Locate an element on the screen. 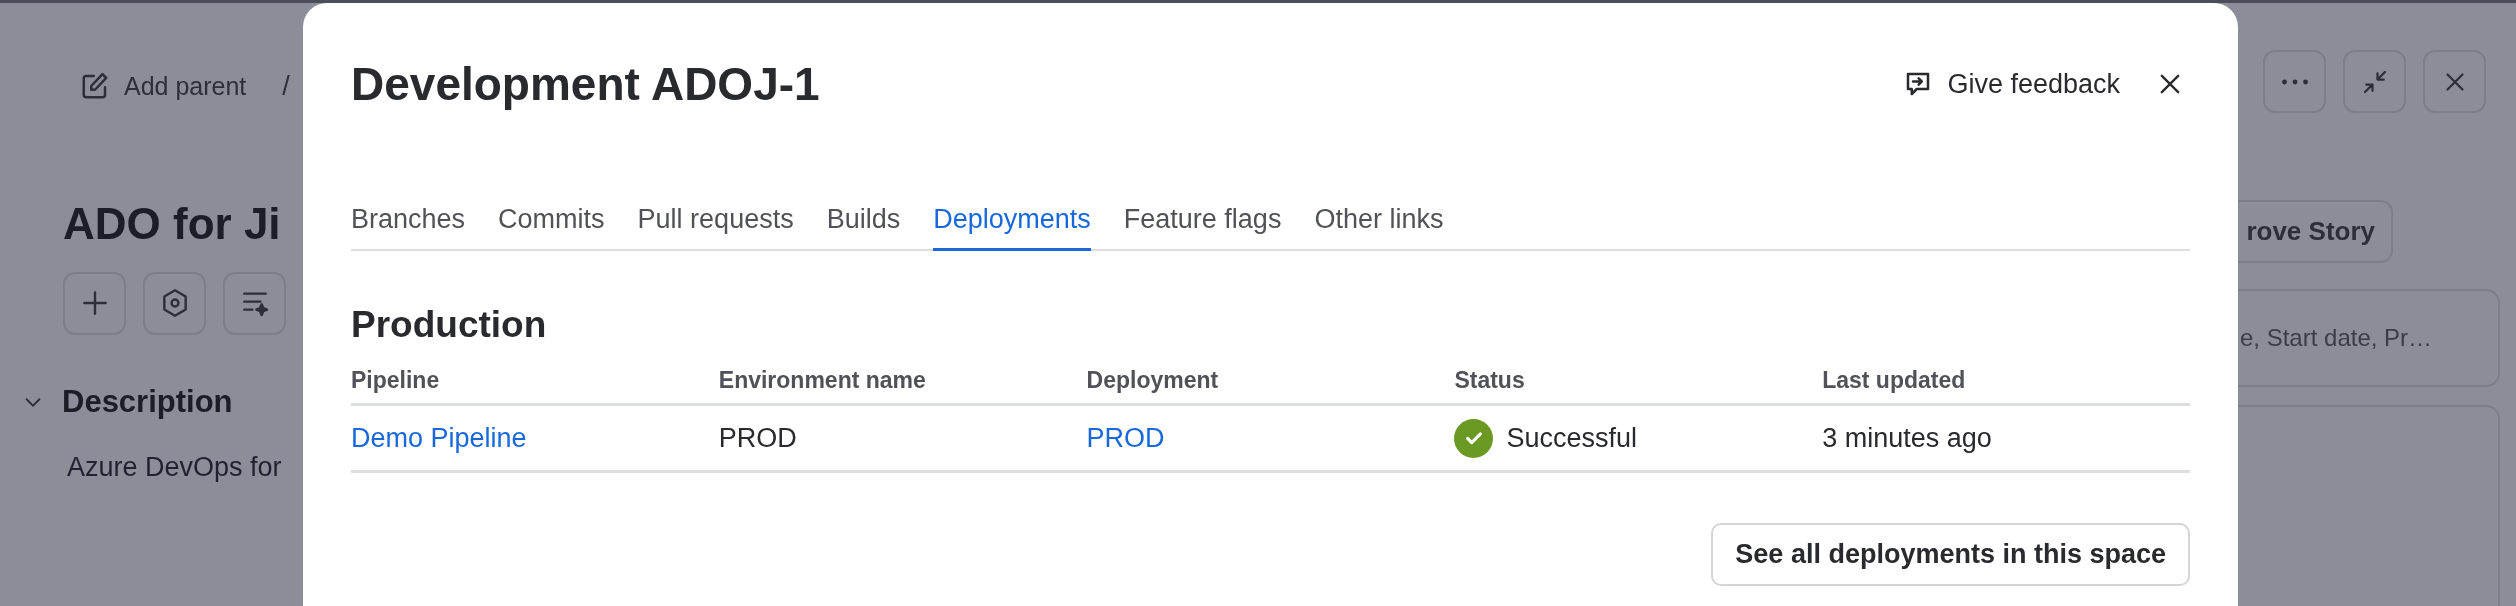 The height and width of the screenshot is (606, 2516). description-text: Azure DevOps for is located at coordinates (174, 467).